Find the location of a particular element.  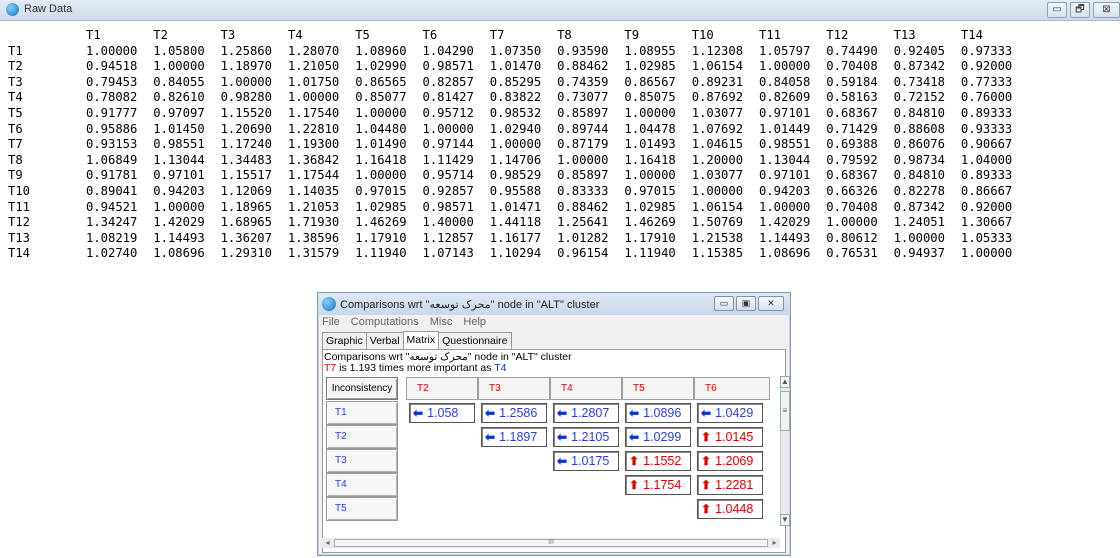

scroll-right-icon: ▸ is located at coordinates (774, 543).